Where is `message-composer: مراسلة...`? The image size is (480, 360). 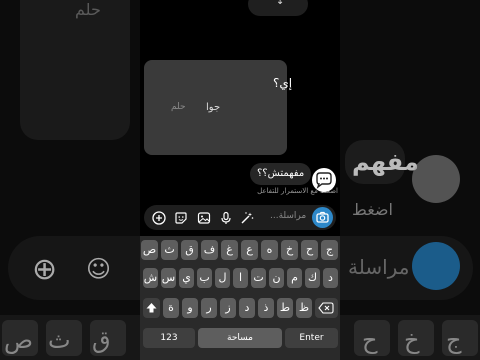 message-composer: مراسلة... is located at coordinates (240, 217).